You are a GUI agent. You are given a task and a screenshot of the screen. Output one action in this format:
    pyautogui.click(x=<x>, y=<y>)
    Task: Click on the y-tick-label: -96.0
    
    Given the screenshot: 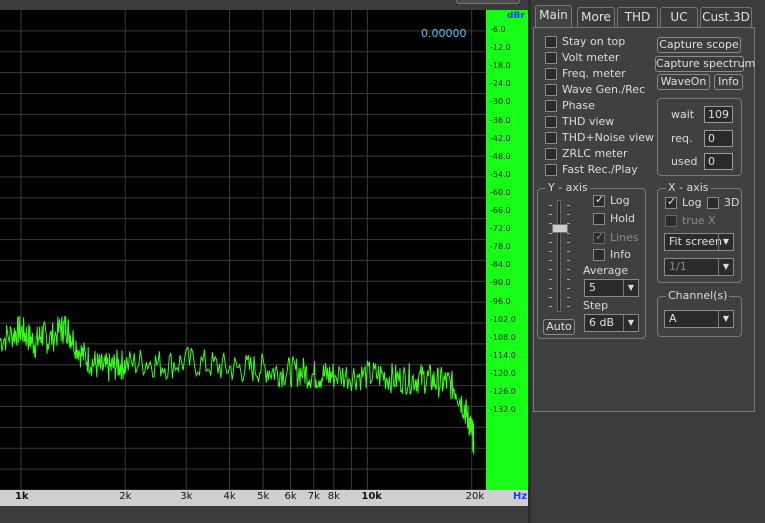 What is the action you would take?
    pyautogui.click(x=500, y=301)
    